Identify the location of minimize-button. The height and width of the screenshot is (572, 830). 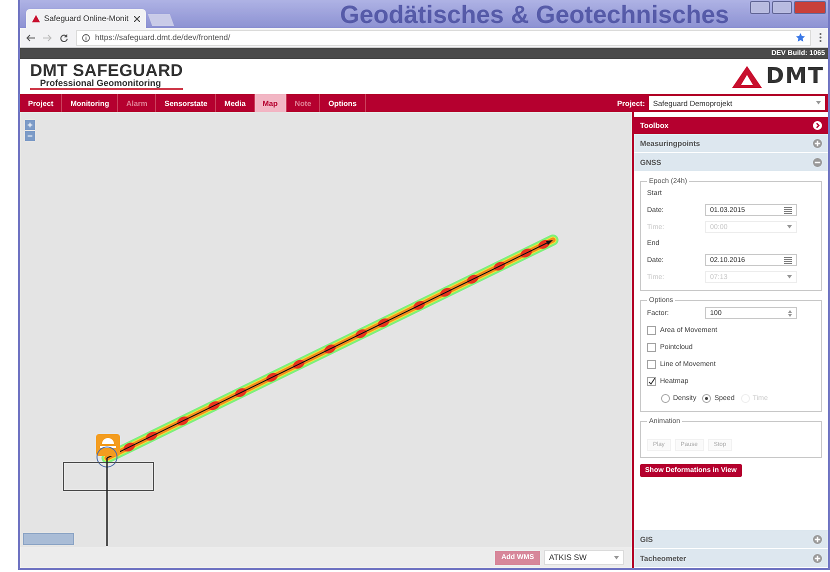
(760, 7).